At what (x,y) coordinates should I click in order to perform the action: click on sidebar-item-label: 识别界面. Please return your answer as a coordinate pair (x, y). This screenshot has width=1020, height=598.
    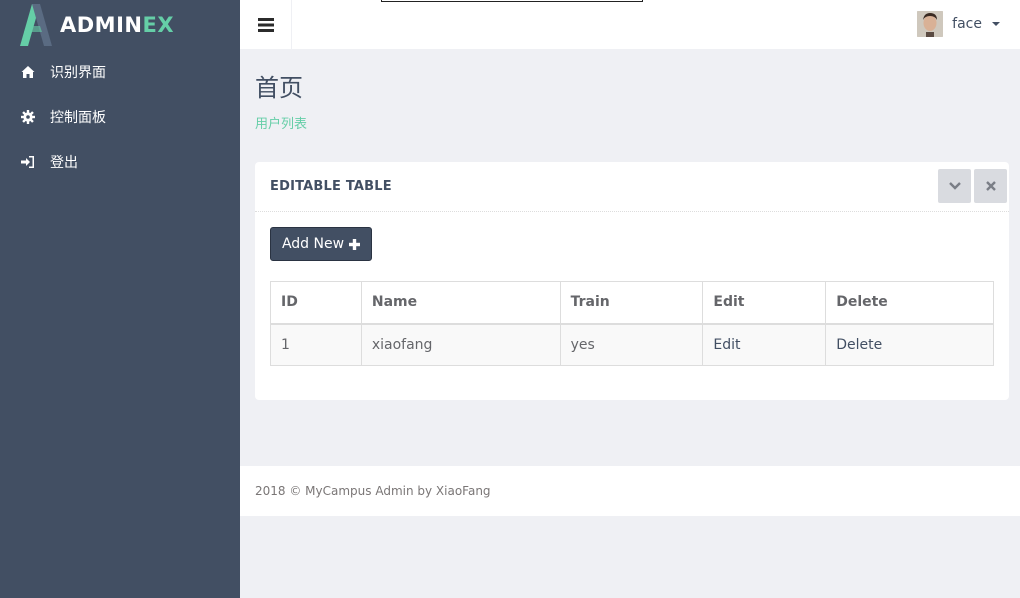
    Looking at the image, I should click on (78, 72).